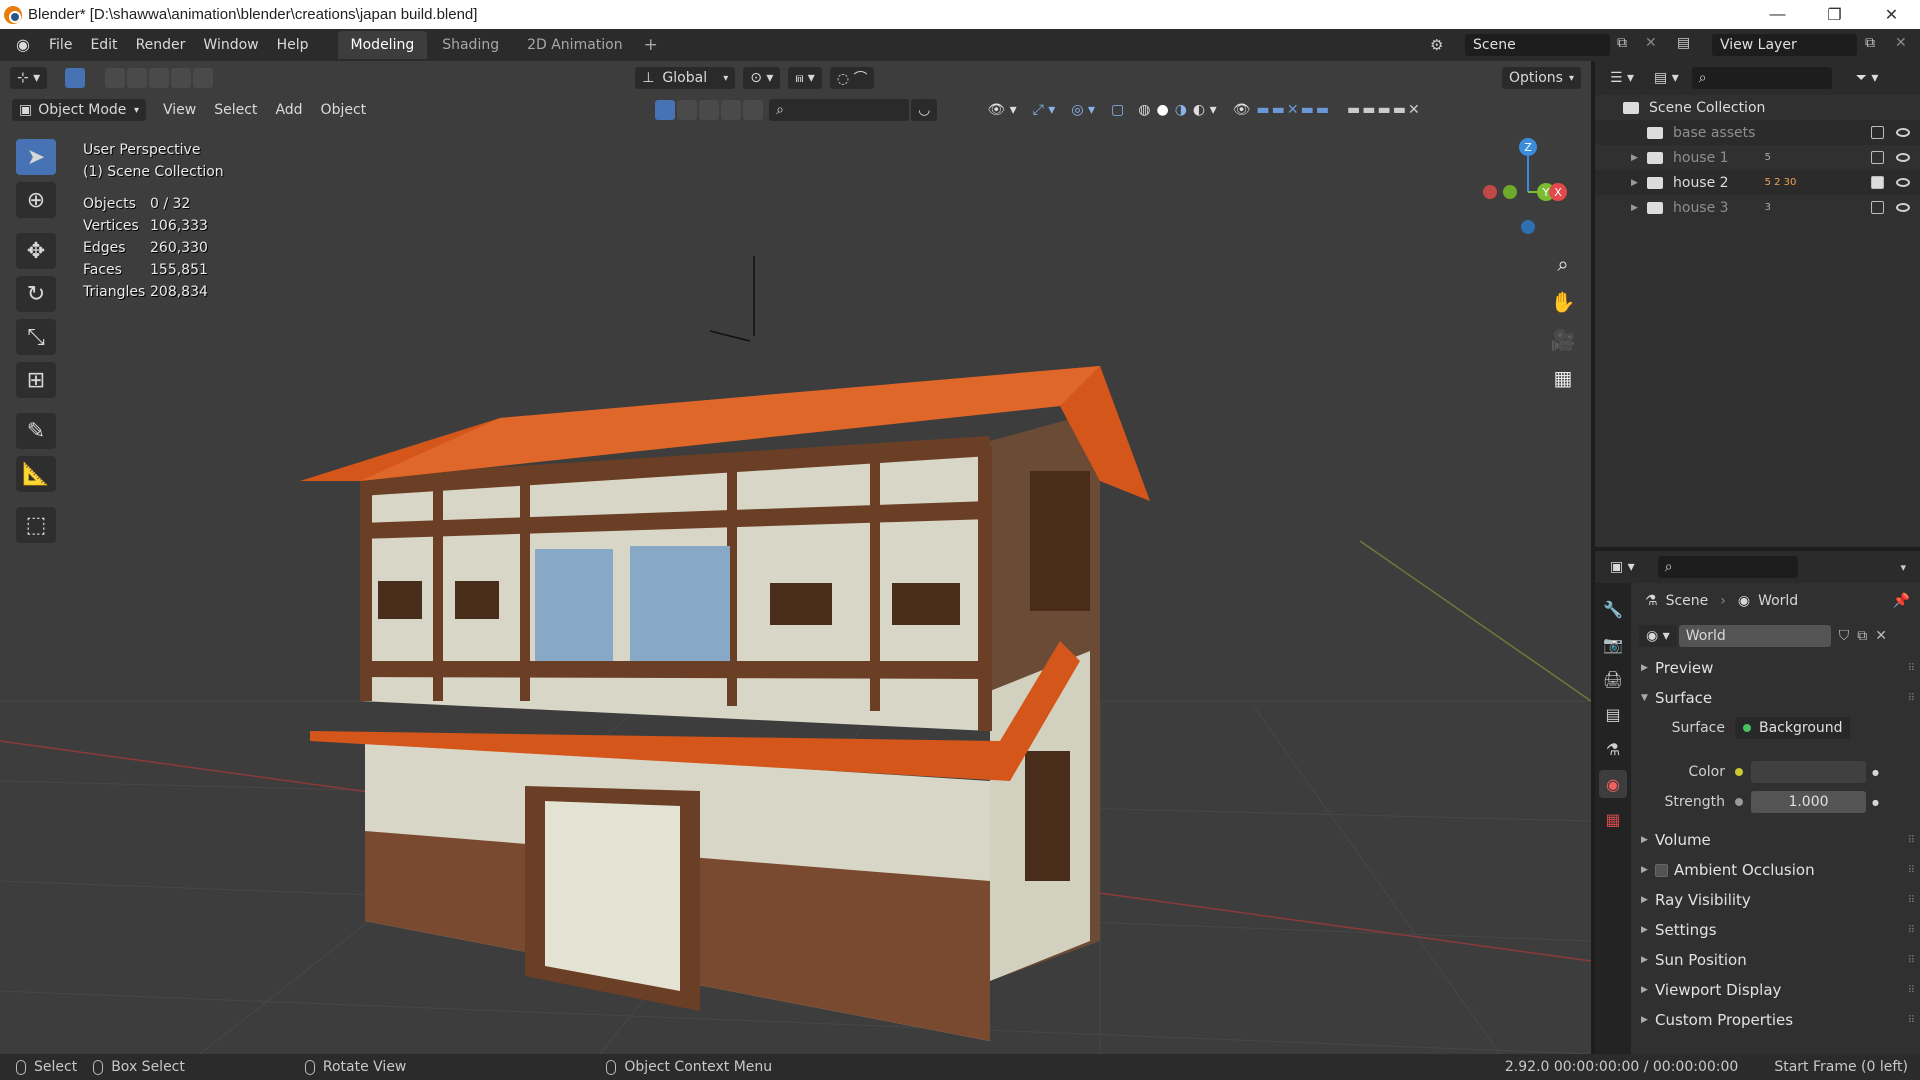 This screenshot has width=1920, height=1080. I want to click on visibility-dropdown-icon: 👁 ▾, so click(1001, 110).